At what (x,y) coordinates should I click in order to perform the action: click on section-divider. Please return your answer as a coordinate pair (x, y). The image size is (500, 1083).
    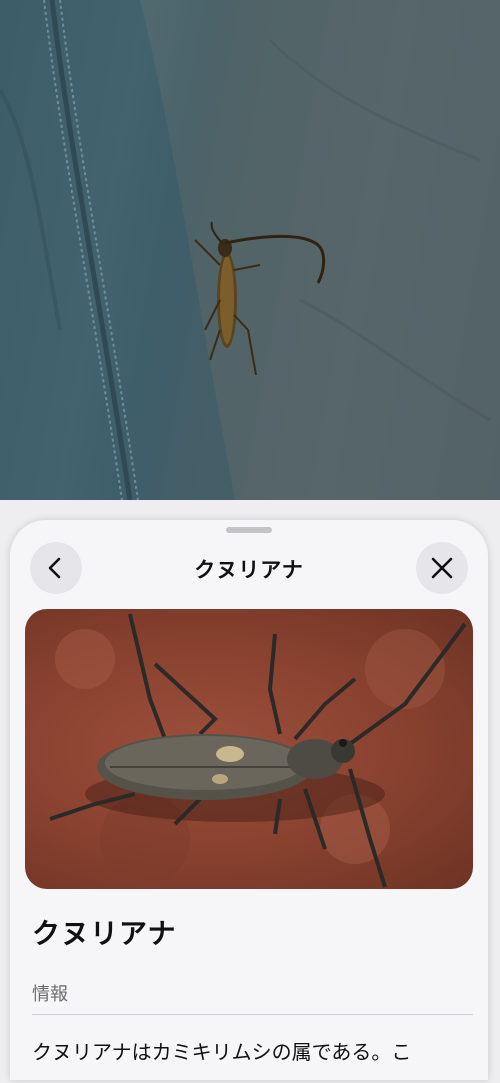
    Looking at the image, I should click on (252, 1014).